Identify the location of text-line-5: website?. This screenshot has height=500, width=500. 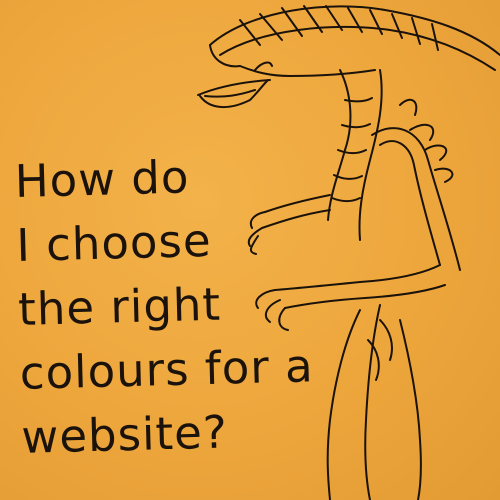
(124, 434).